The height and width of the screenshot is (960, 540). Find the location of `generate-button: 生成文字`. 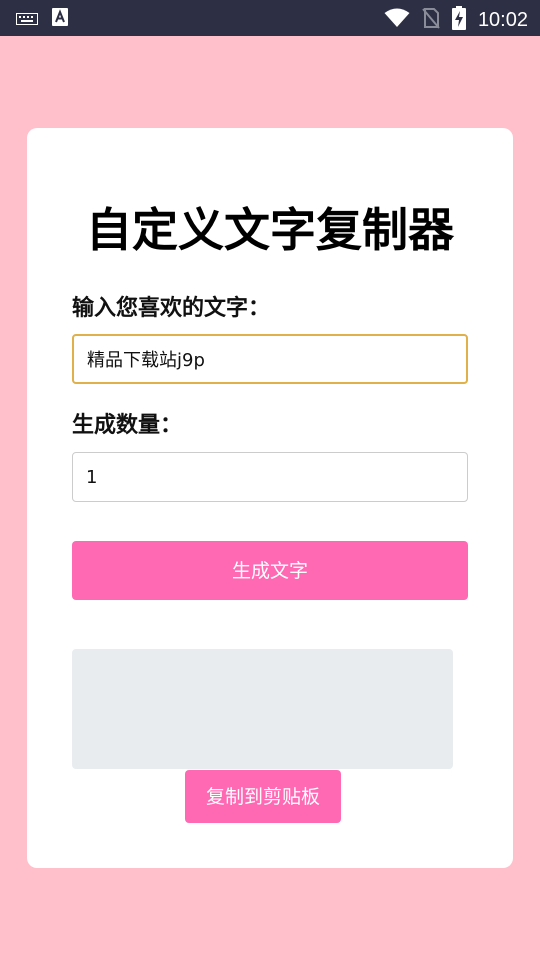

generate-button: 生成文字 is located at coordinates (270, 570).